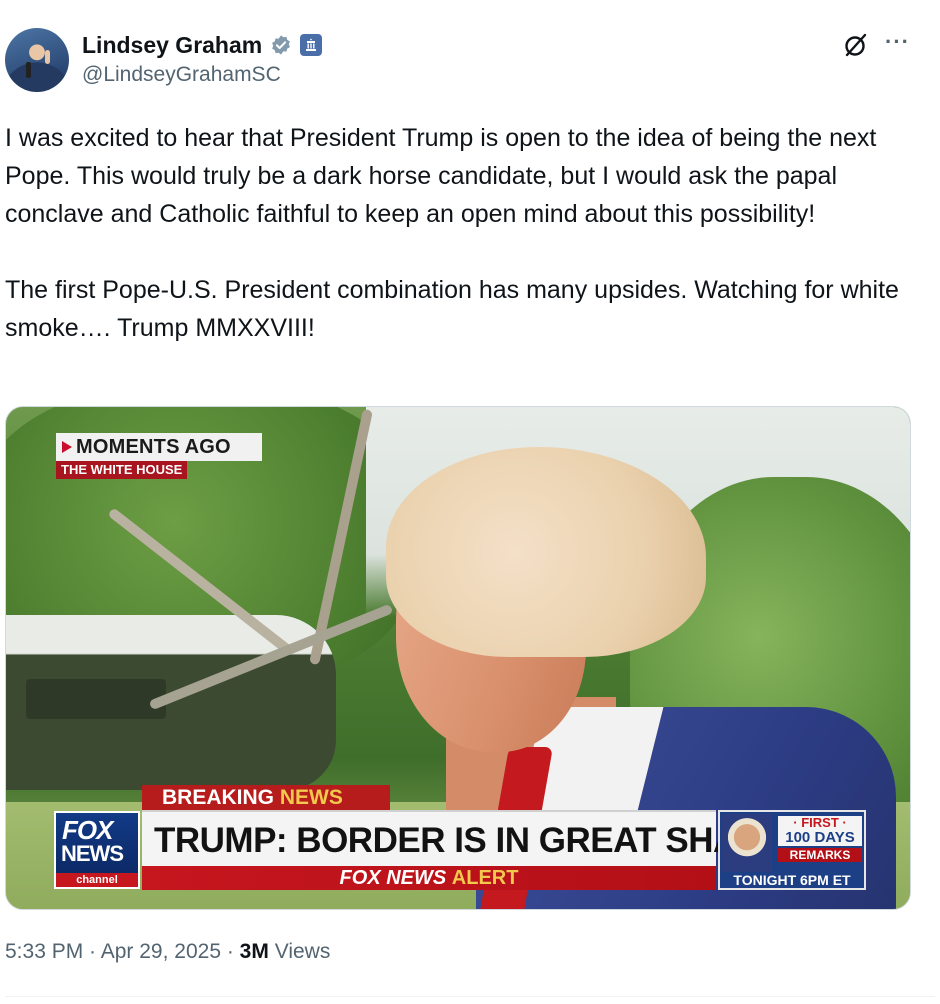  I want to click on network-logo-line3: channel, so click(97, 880).